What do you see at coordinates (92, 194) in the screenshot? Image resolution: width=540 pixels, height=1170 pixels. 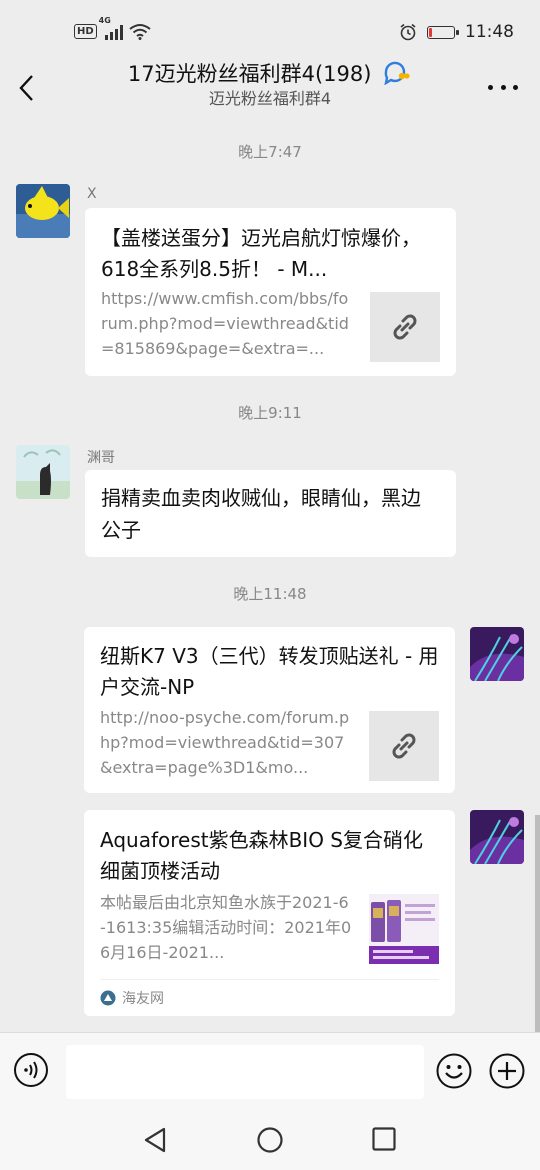 I see `sender-name: X` at bounding box center [92, 194].